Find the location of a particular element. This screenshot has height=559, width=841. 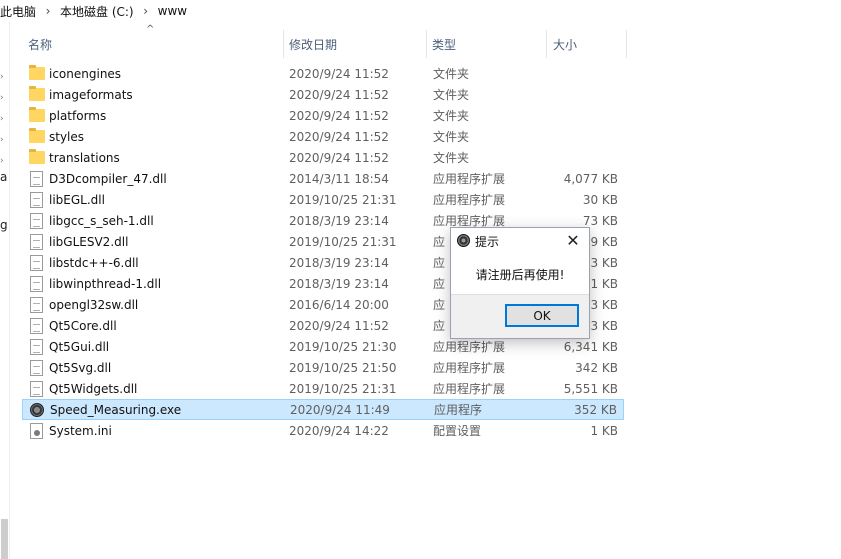

file-size: 9 KB is located at coordinates (604, 241).